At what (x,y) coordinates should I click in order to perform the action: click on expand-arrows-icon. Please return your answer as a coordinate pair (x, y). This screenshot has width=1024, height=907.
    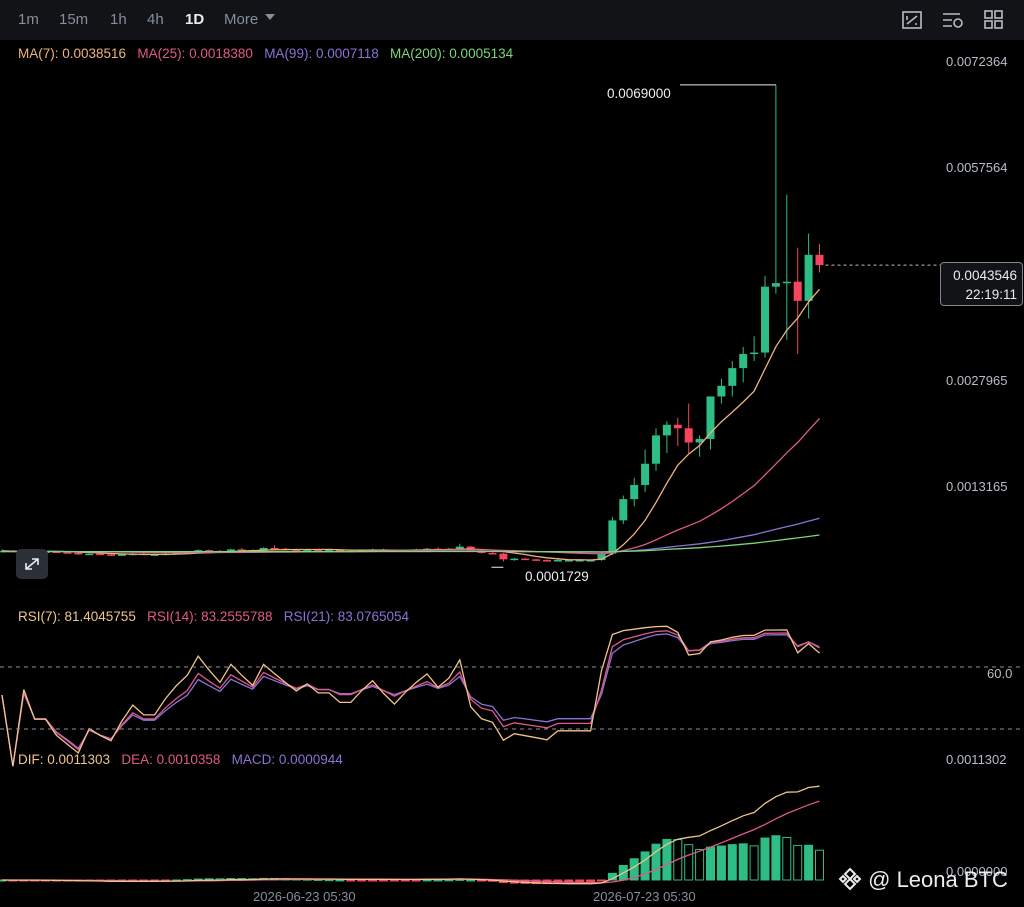
    Looking at the image, I should click on (32, 564).